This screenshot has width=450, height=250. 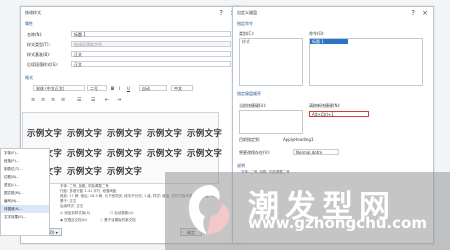 I want to click on color-select: 自动, so click(x=153, y=88).